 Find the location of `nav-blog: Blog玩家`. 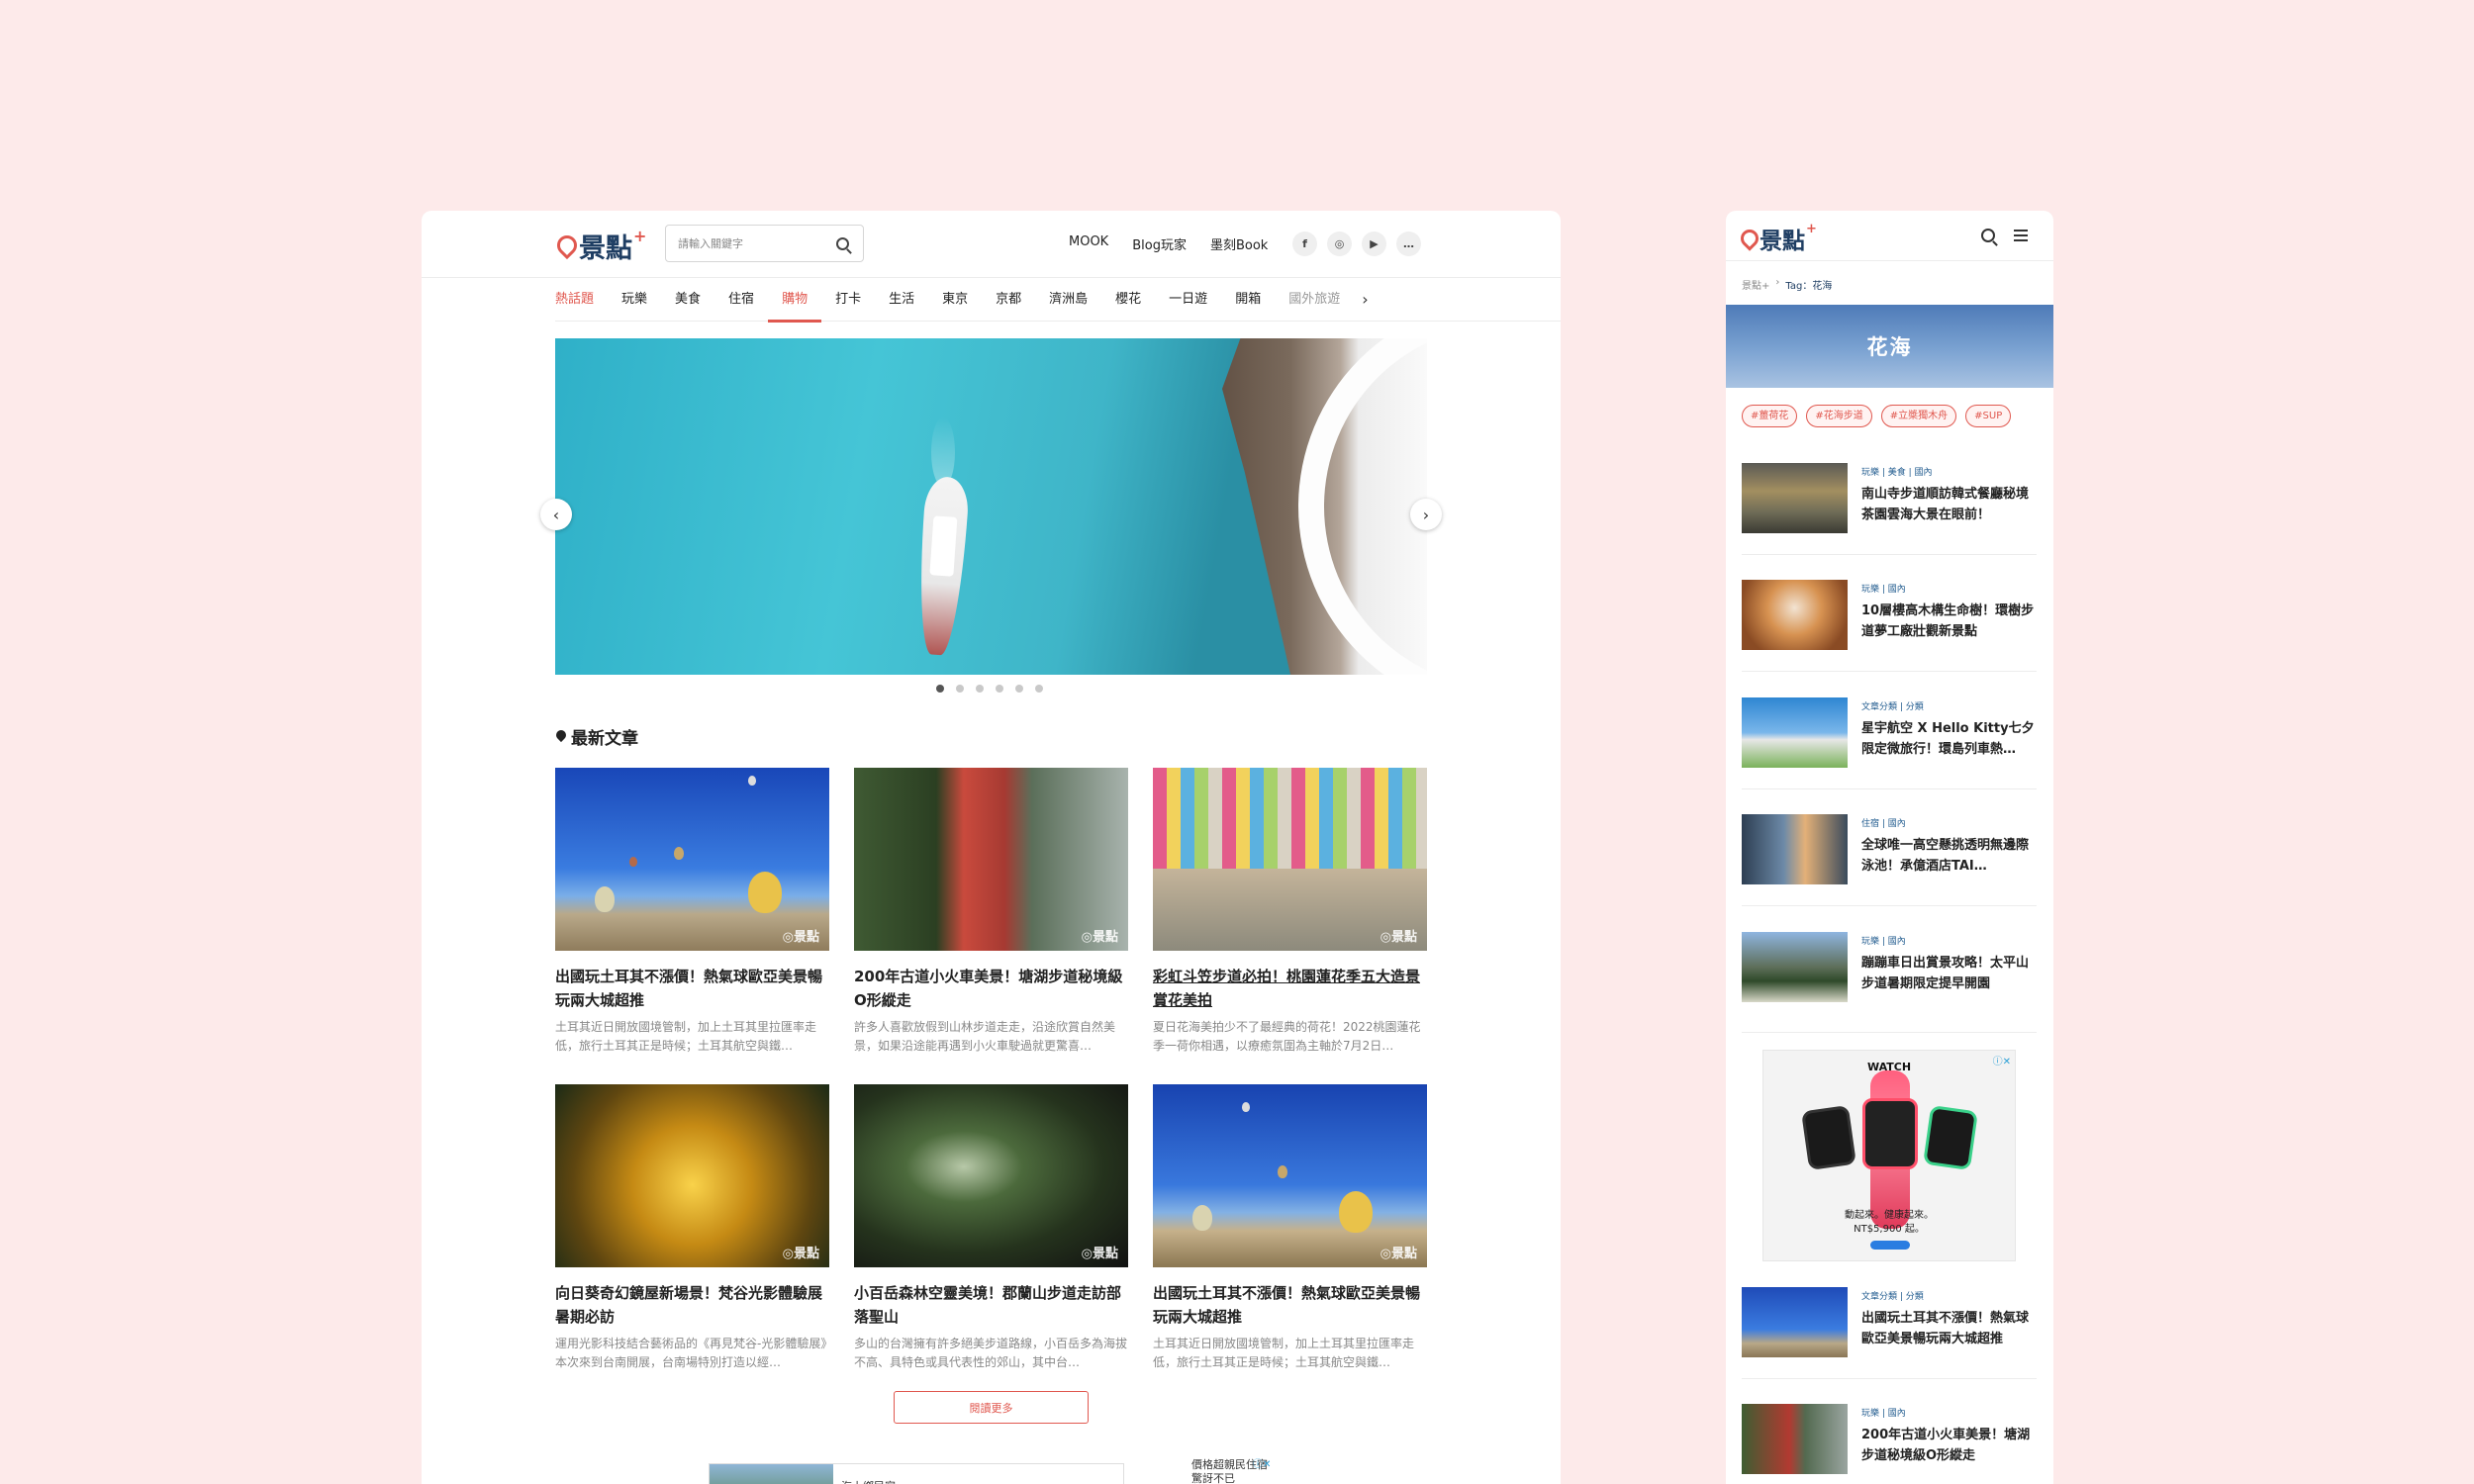

nav-blog: Blog玩家 is located at coordinates (1159, 243).